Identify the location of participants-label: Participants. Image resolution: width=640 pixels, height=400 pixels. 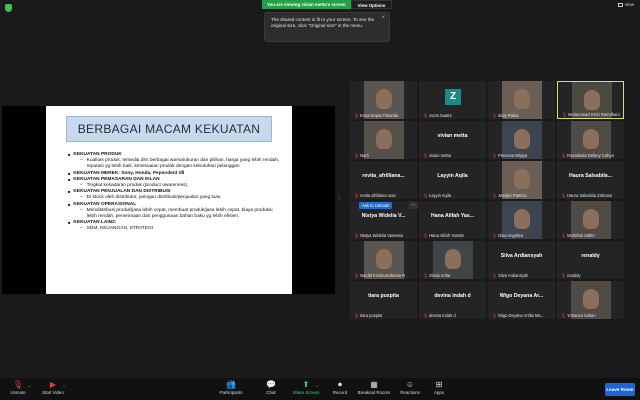
(231, 392).